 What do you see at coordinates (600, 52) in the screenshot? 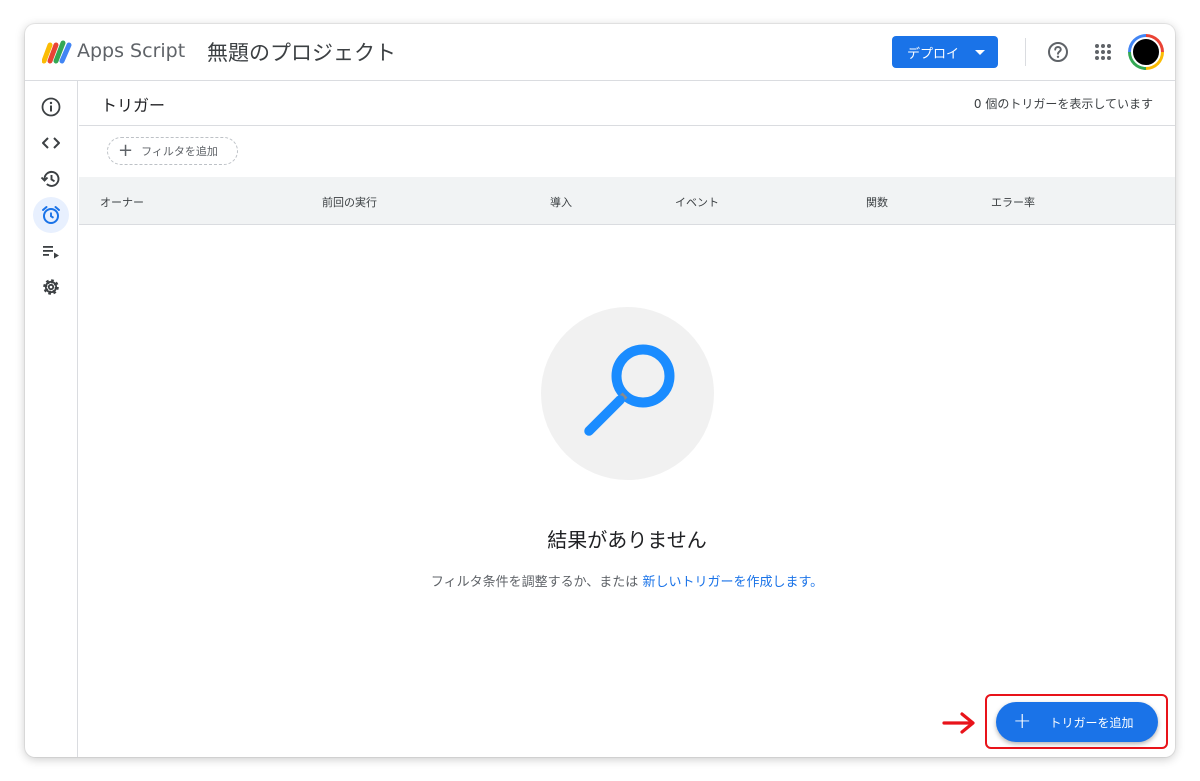
I see `top-bar: Apps Script 無題のプロジェクト デプロイ` at bounding box center [600, 52].